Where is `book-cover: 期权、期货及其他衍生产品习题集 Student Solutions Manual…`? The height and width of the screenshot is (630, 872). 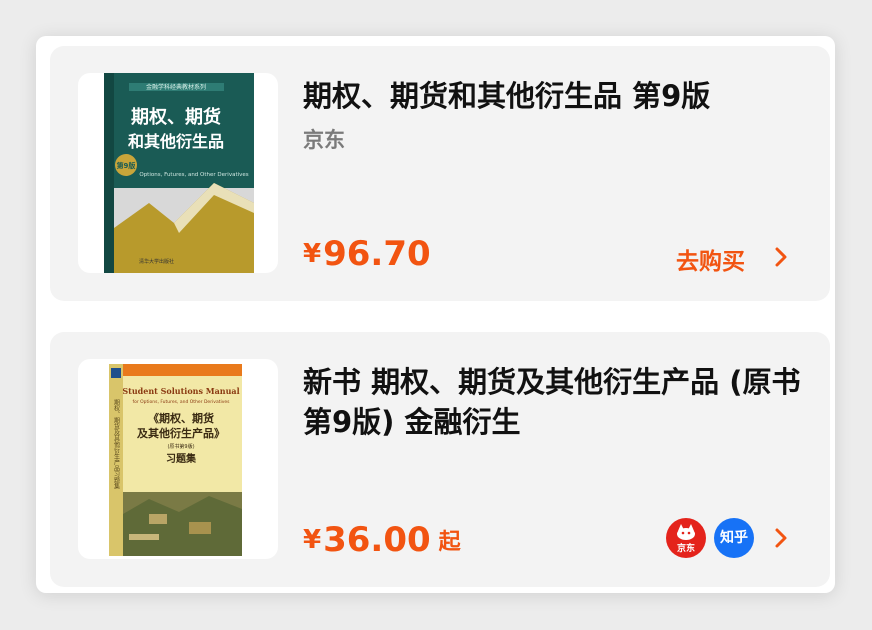 book-cover: 期权、期货及其他衍生产品习题集 Student Solutions Manual… is located at coordinates (178, 459).